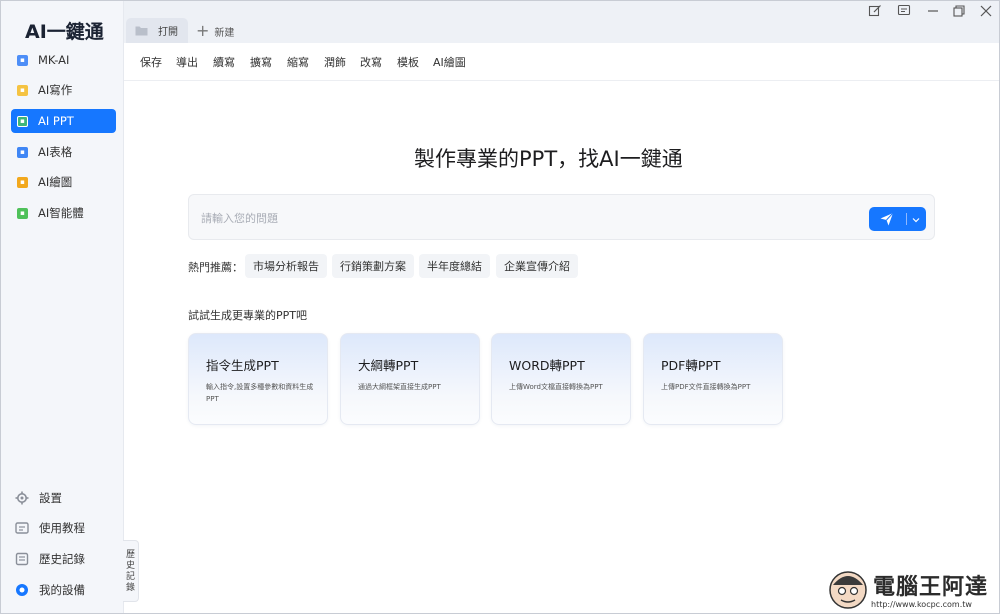 This screenshot has height=614, width=1000. What do you see at coordinates (55, 182) in the screenshot?
I see `sidebar-item-label: AI繪圖` at bounding box center [55, 182].